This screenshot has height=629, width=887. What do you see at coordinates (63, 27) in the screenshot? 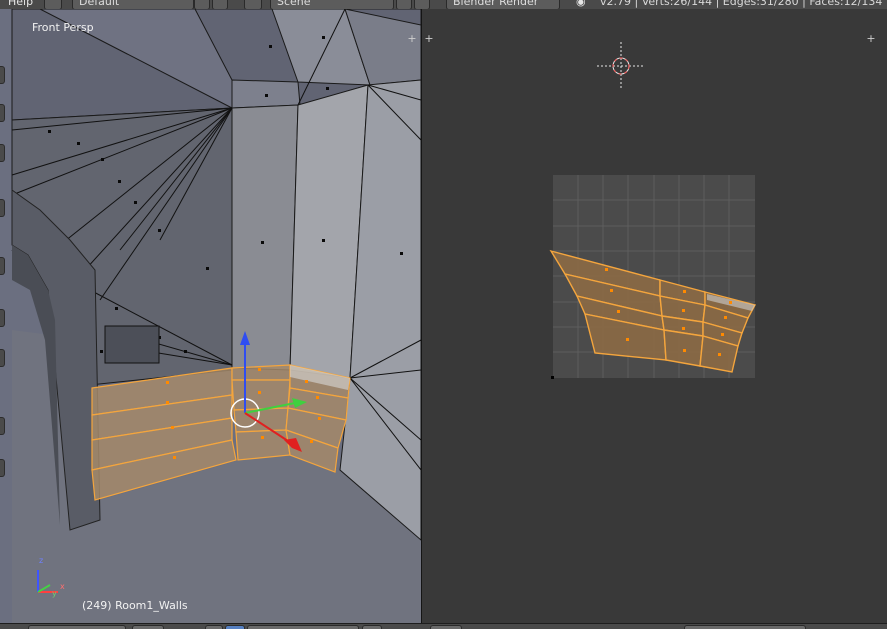
I see `view-label: Front Persp` at bounding box center [63, 27].